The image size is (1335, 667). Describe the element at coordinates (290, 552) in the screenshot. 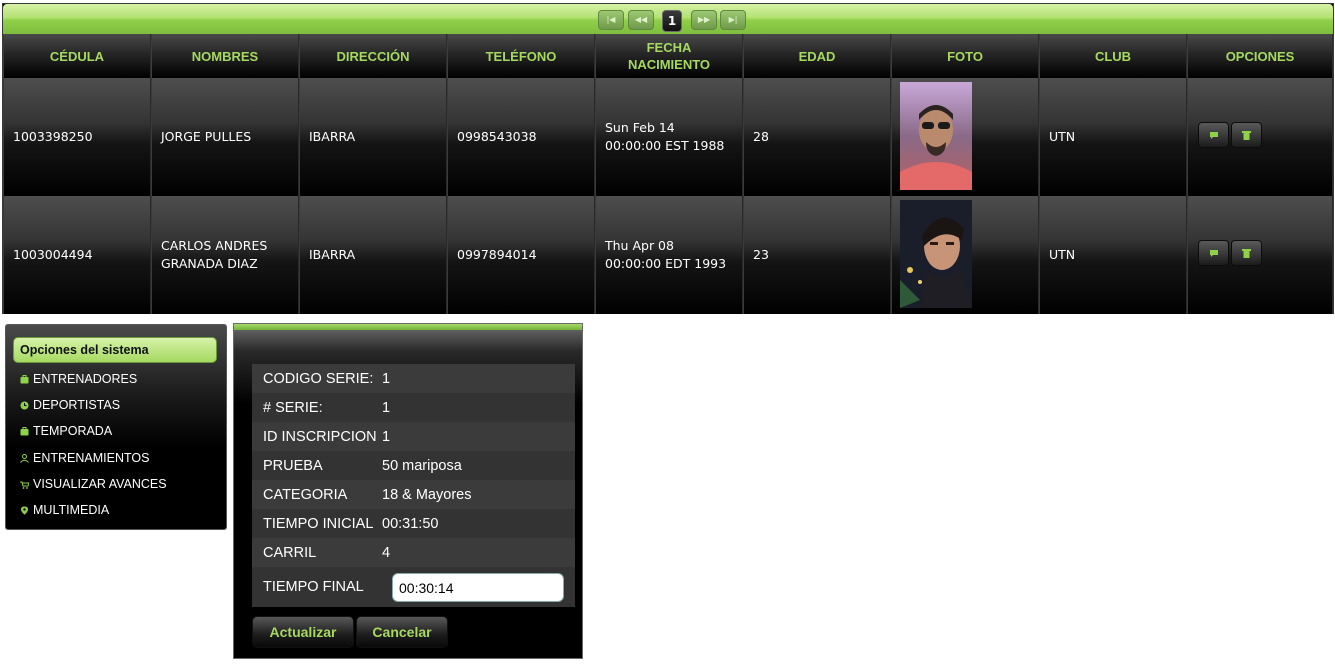

I see `field-label: CARRIL` at that location.